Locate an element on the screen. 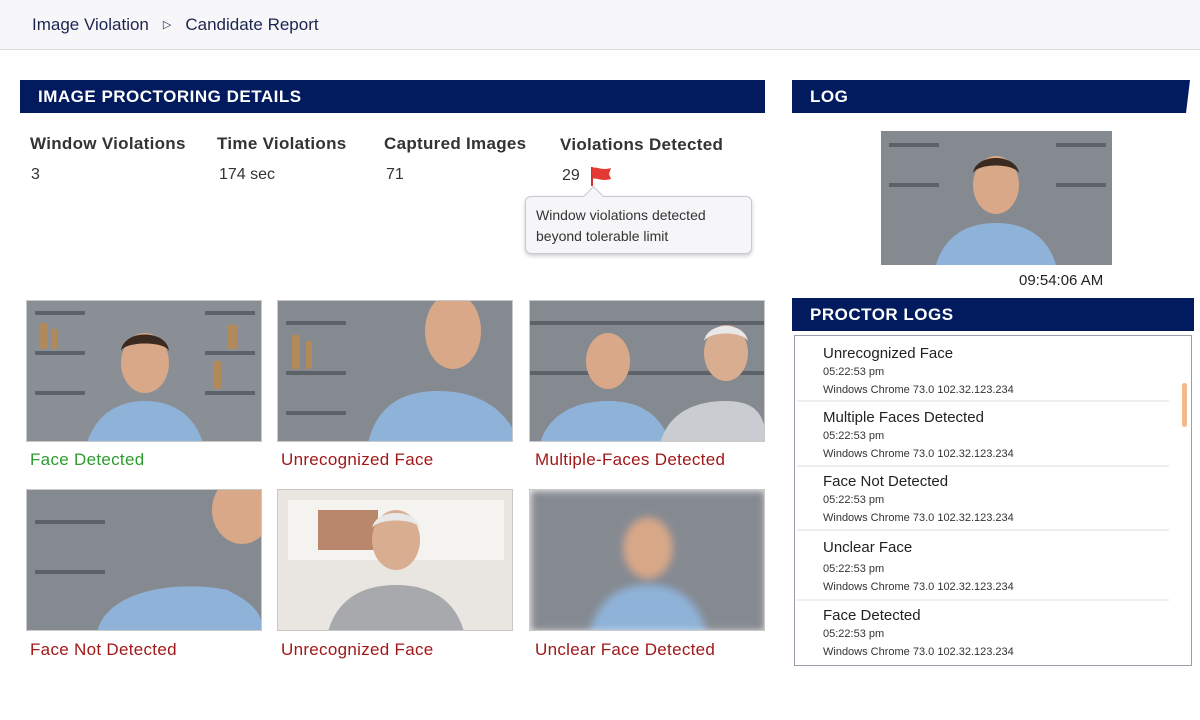 Image resolution: width=1200 pixels, height=720 pixels. stat-label-window-violations: Window Violations is located at coordinates (108, 143).